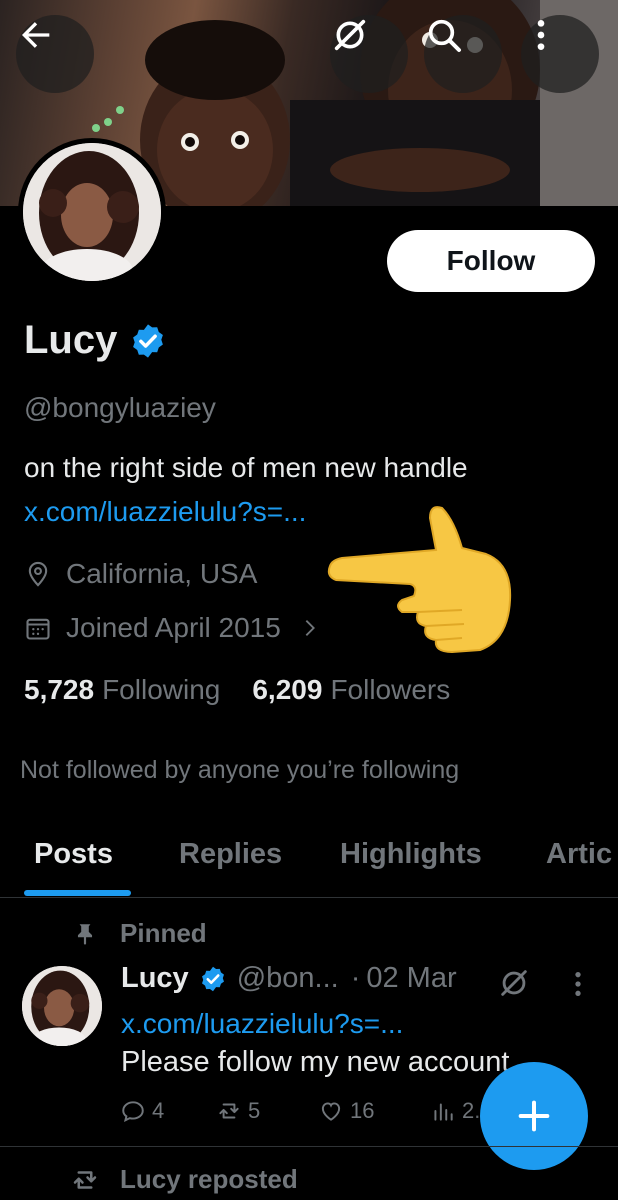 The width and height of the screenshot is (618, 1200). What do you see at coordinates (240, 770) in the screenshot?
I see `not-followed-note: Not followed by anyone you’re following` at bounding box center [240, 770].